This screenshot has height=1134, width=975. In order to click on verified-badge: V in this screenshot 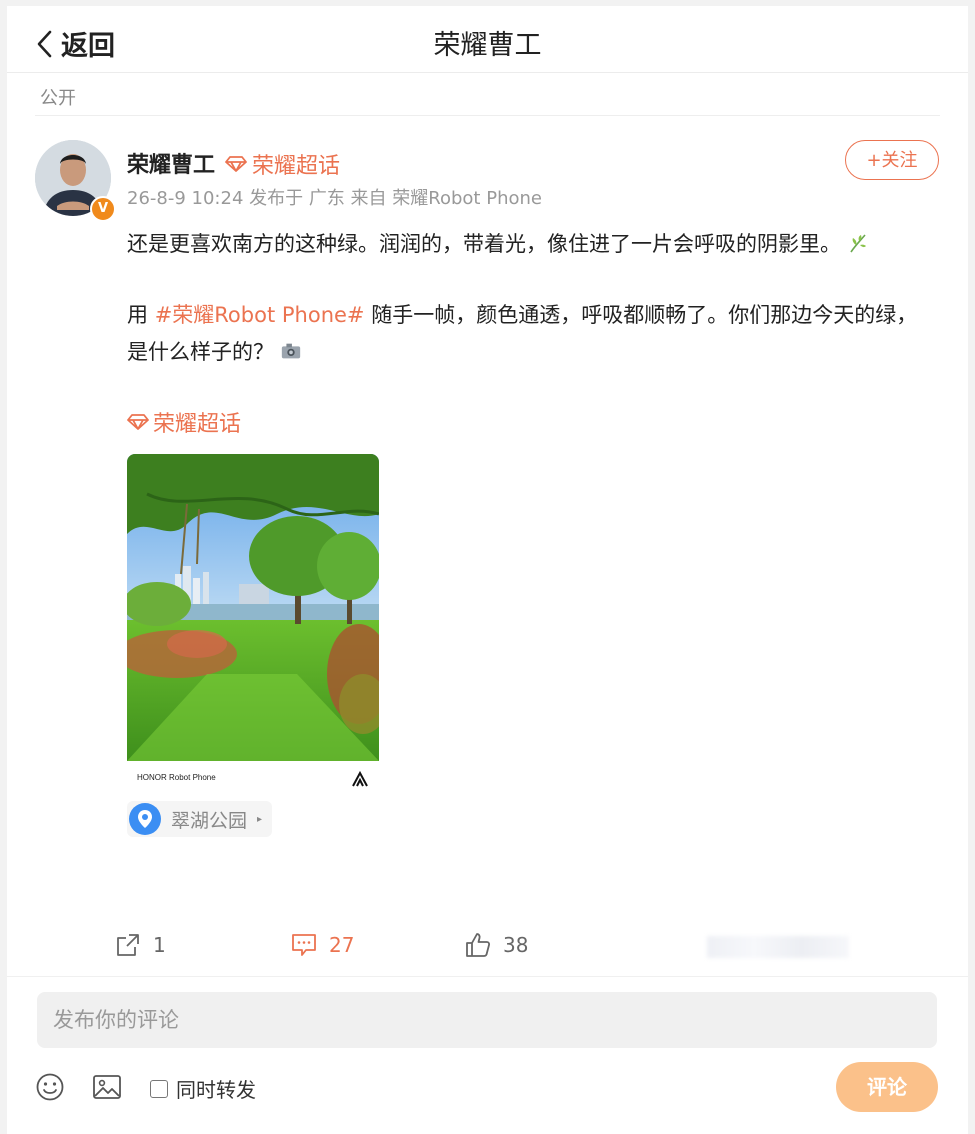, I will do `click(103, 209)`.